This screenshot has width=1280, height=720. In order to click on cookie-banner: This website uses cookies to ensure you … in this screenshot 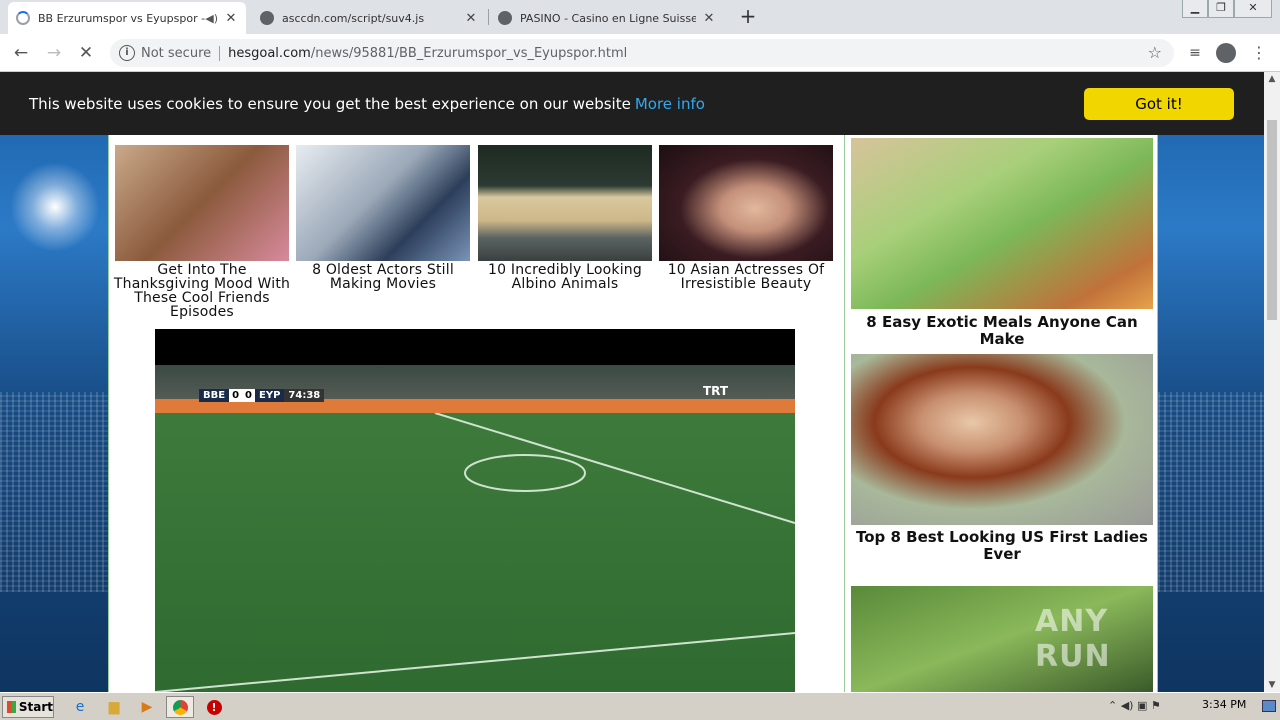, I will do `click(632, 103)`.